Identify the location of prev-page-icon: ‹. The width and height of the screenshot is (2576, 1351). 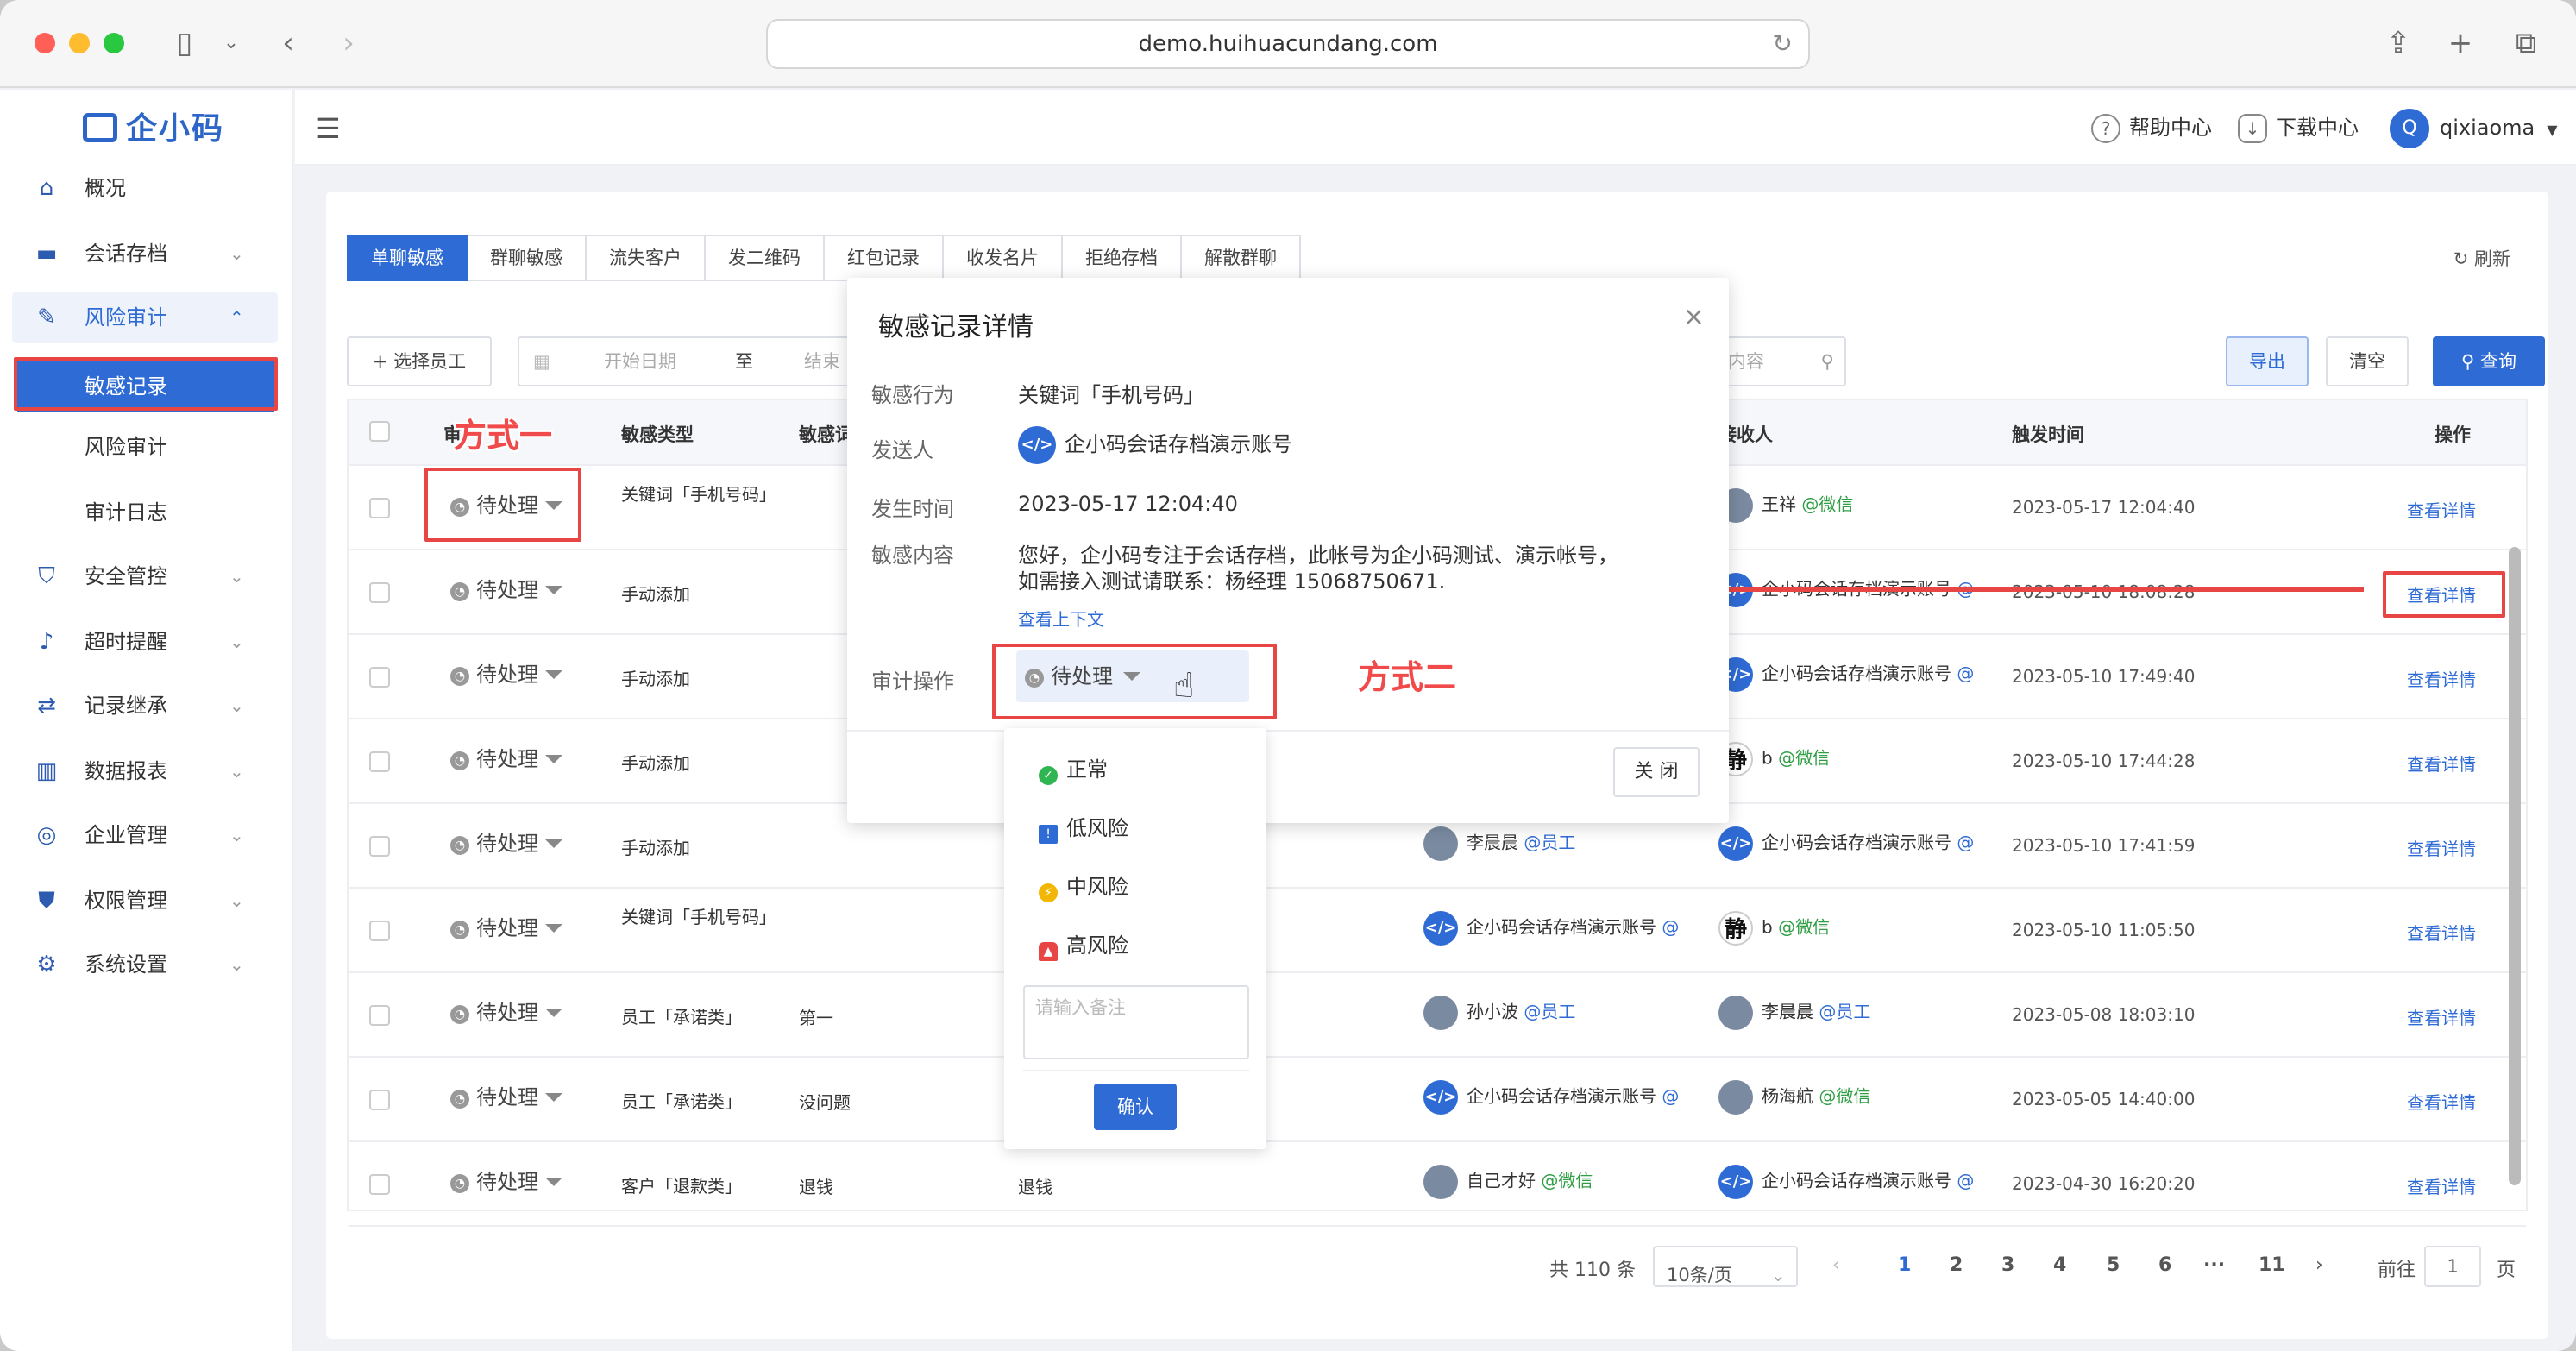
(1836, 1265).